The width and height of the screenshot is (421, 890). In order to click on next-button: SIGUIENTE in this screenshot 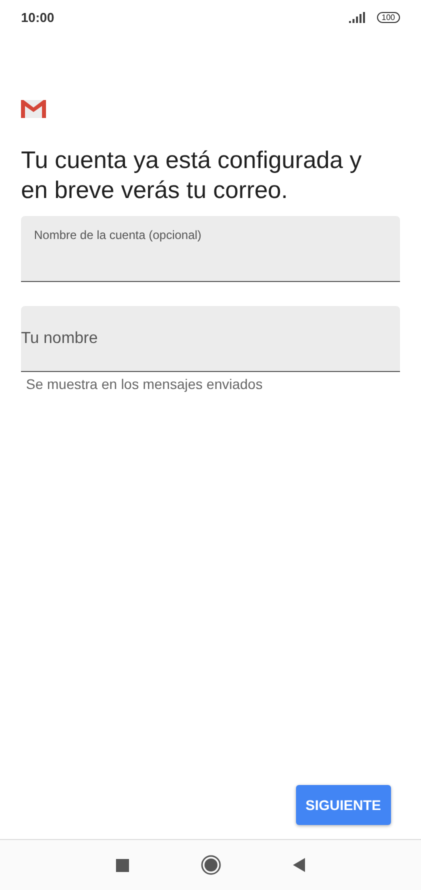, I will do `click(343, 805)`.